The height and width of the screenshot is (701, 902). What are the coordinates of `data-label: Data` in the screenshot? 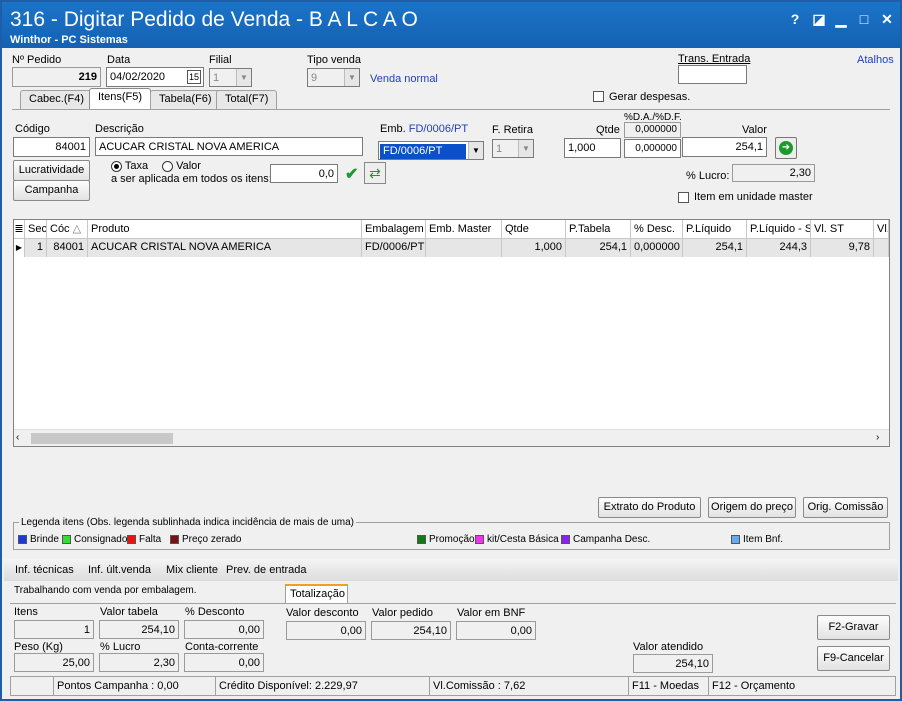 It's located at (119, 60).